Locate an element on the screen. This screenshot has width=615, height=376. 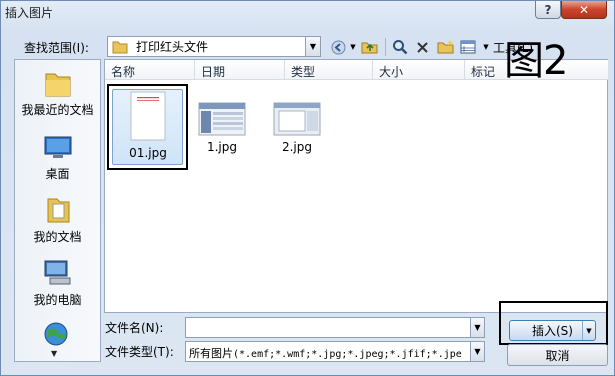
place-label: 我的文档 is located at coordinates (57, 237).